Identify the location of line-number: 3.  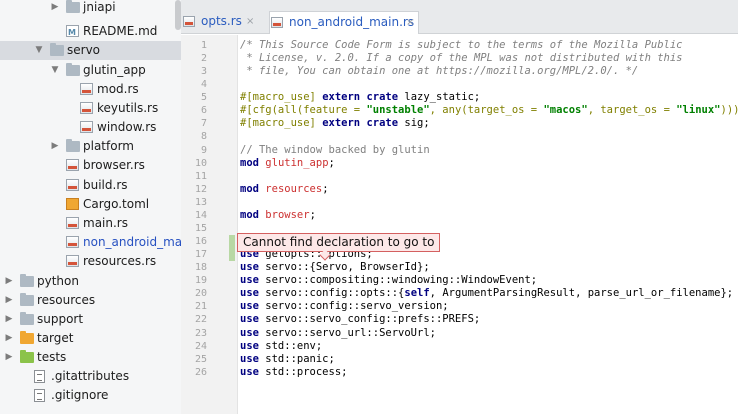
(203, 72).